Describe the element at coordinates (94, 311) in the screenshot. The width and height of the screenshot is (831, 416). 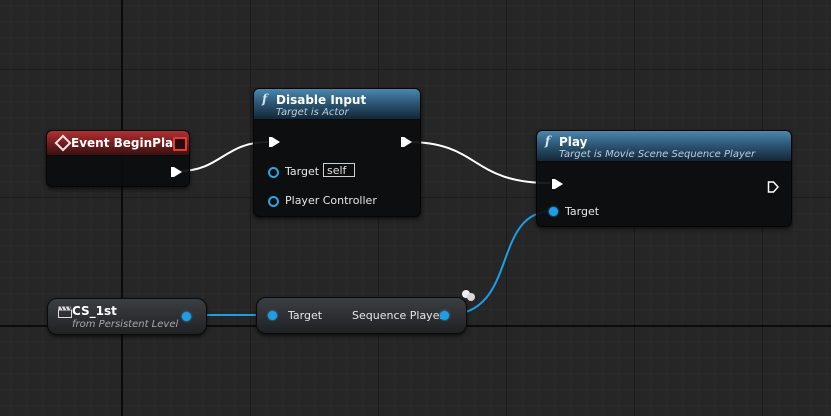
I see `actor-reference-title: CS_1st` at that location.